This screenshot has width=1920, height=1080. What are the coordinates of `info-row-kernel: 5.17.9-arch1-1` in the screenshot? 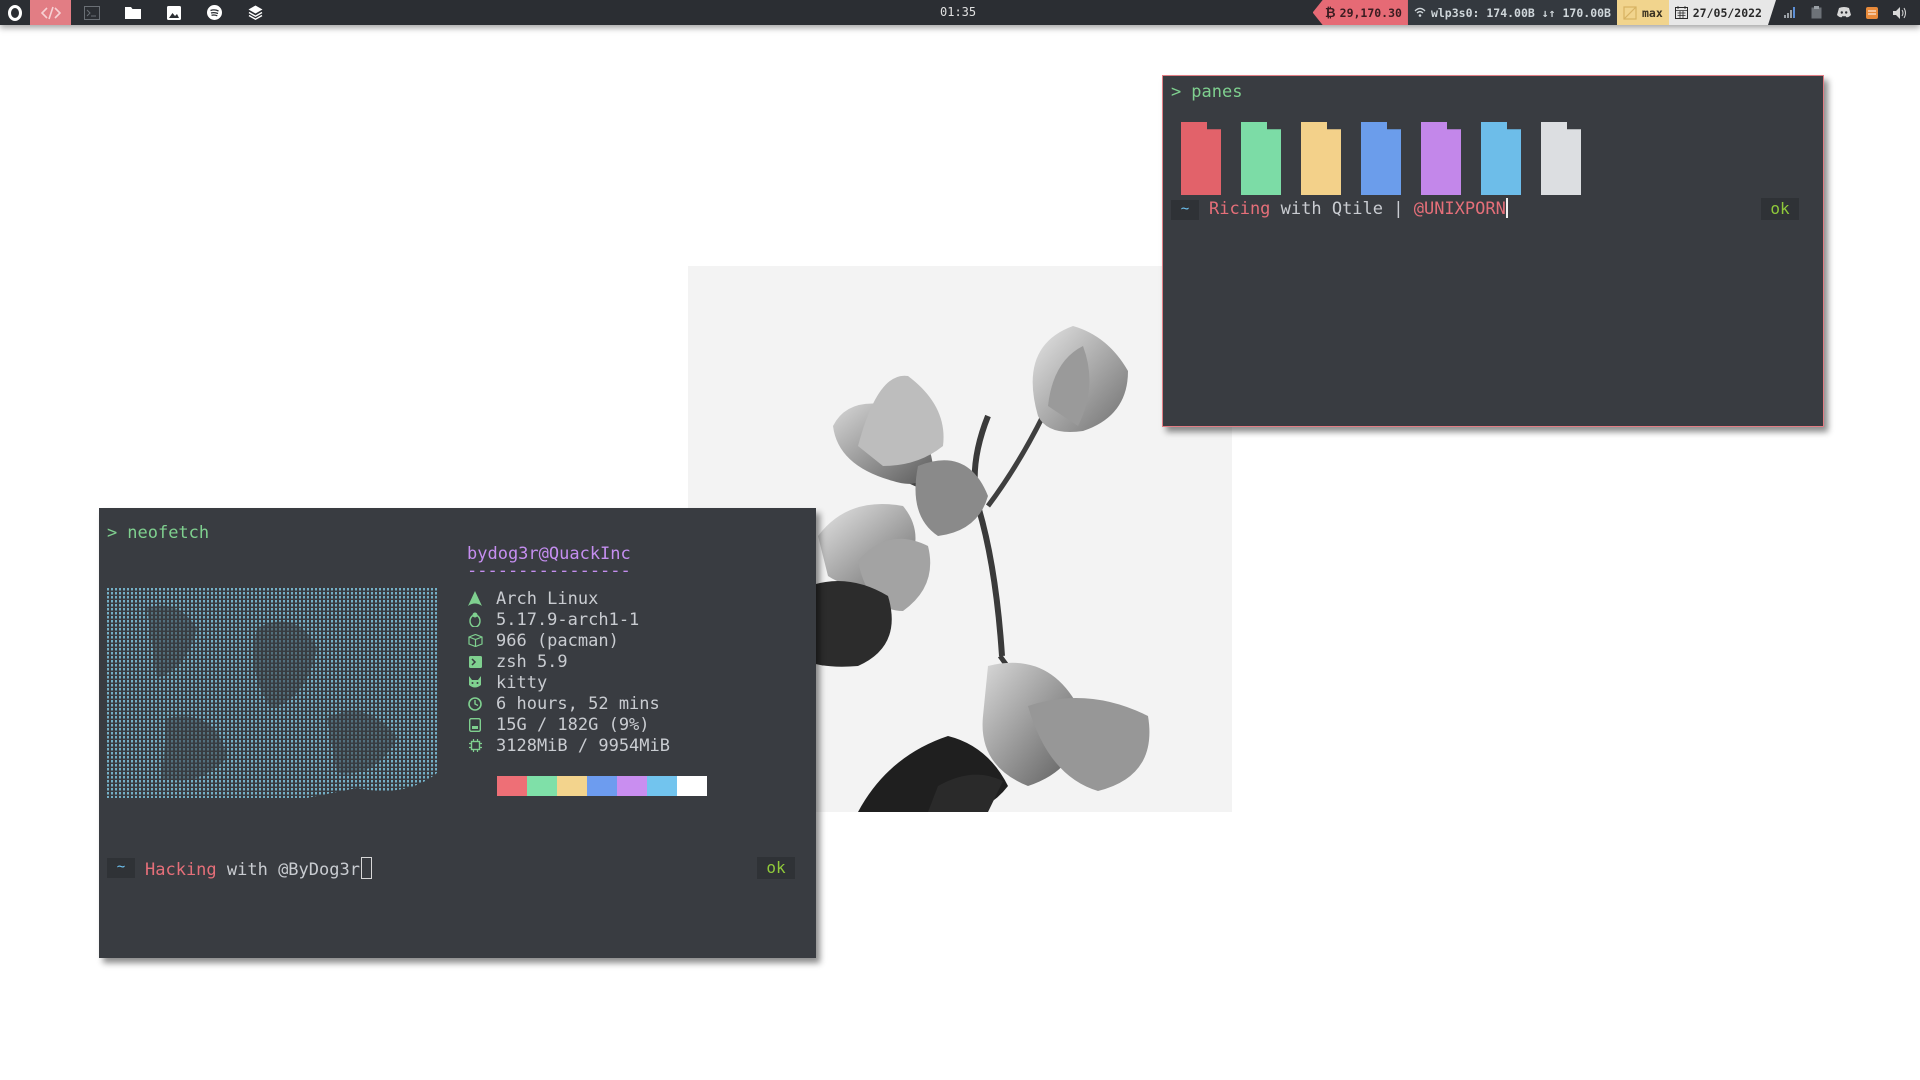 It's located at (568, 619).